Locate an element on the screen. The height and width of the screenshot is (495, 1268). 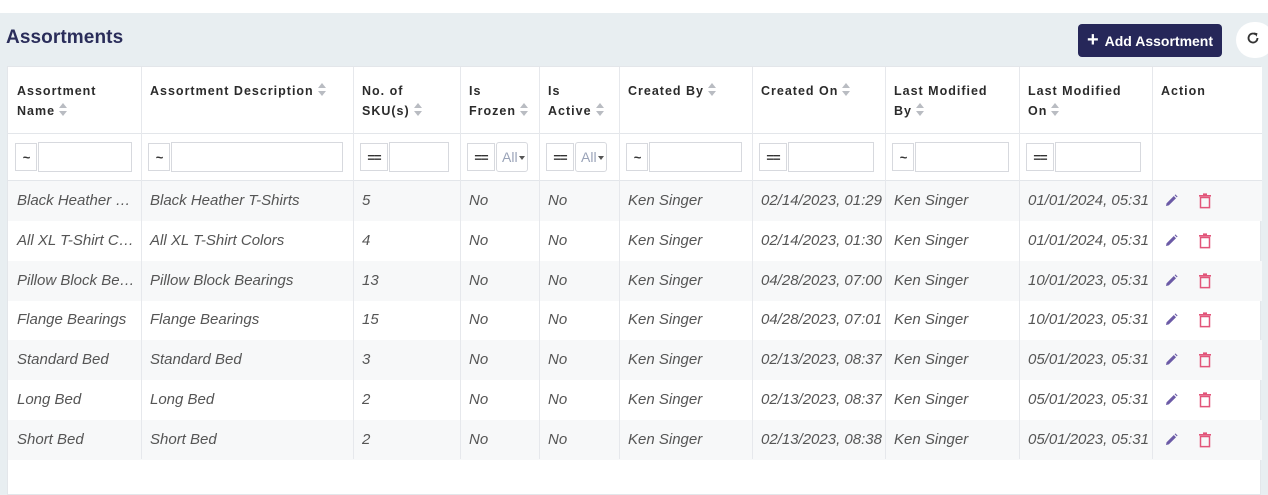
cell-description: Black Heather T-Shirts is located at coordinates (225, 200).